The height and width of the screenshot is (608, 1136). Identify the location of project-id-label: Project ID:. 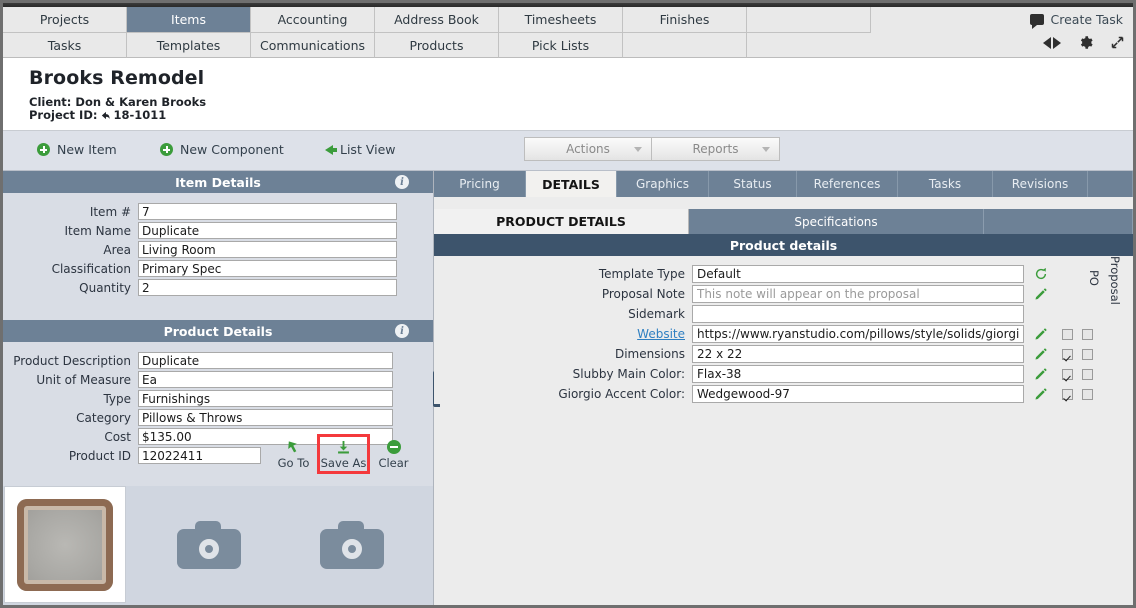
(63, 115).